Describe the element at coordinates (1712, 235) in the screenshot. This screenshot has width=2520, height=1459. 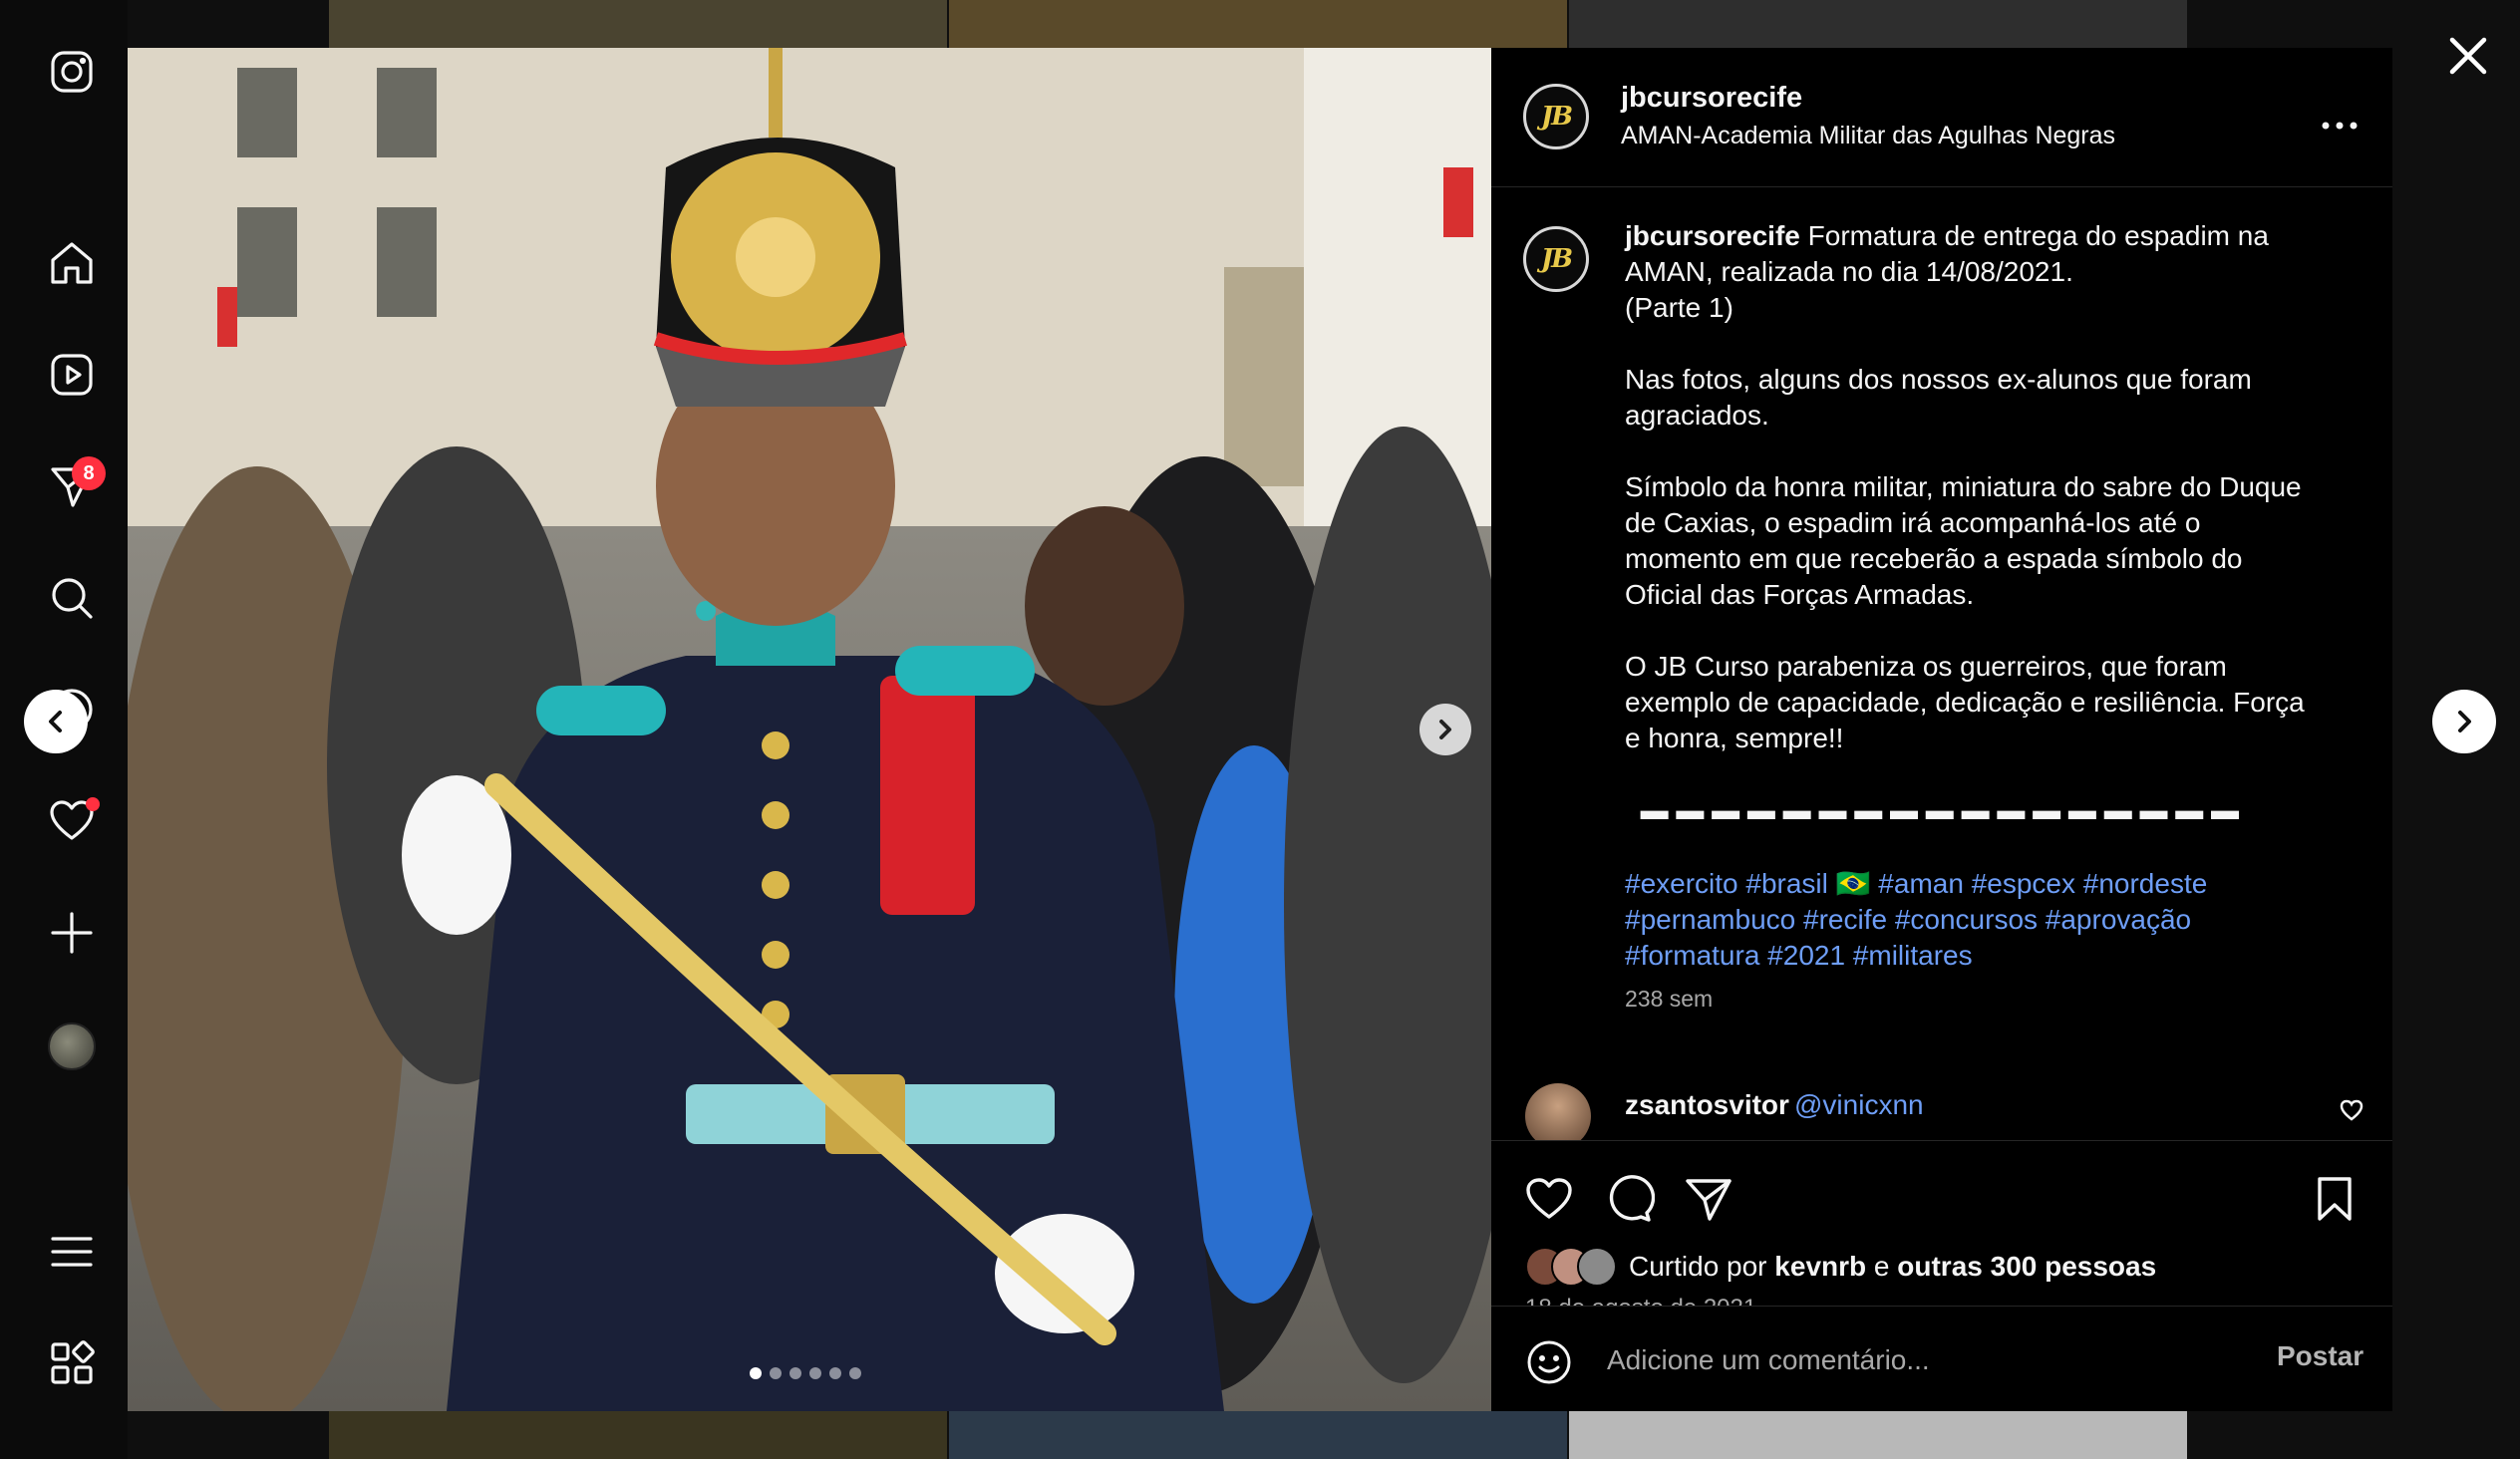
I see `caption-username: jbcursorecife` at that location.